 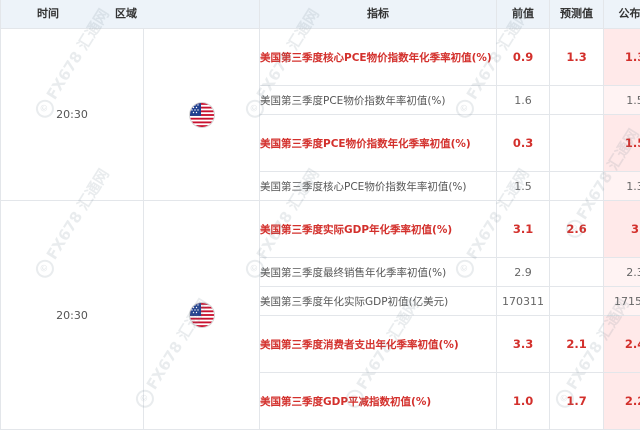 I want to click on previous-value: 3.1, so click(x=523, y=229).